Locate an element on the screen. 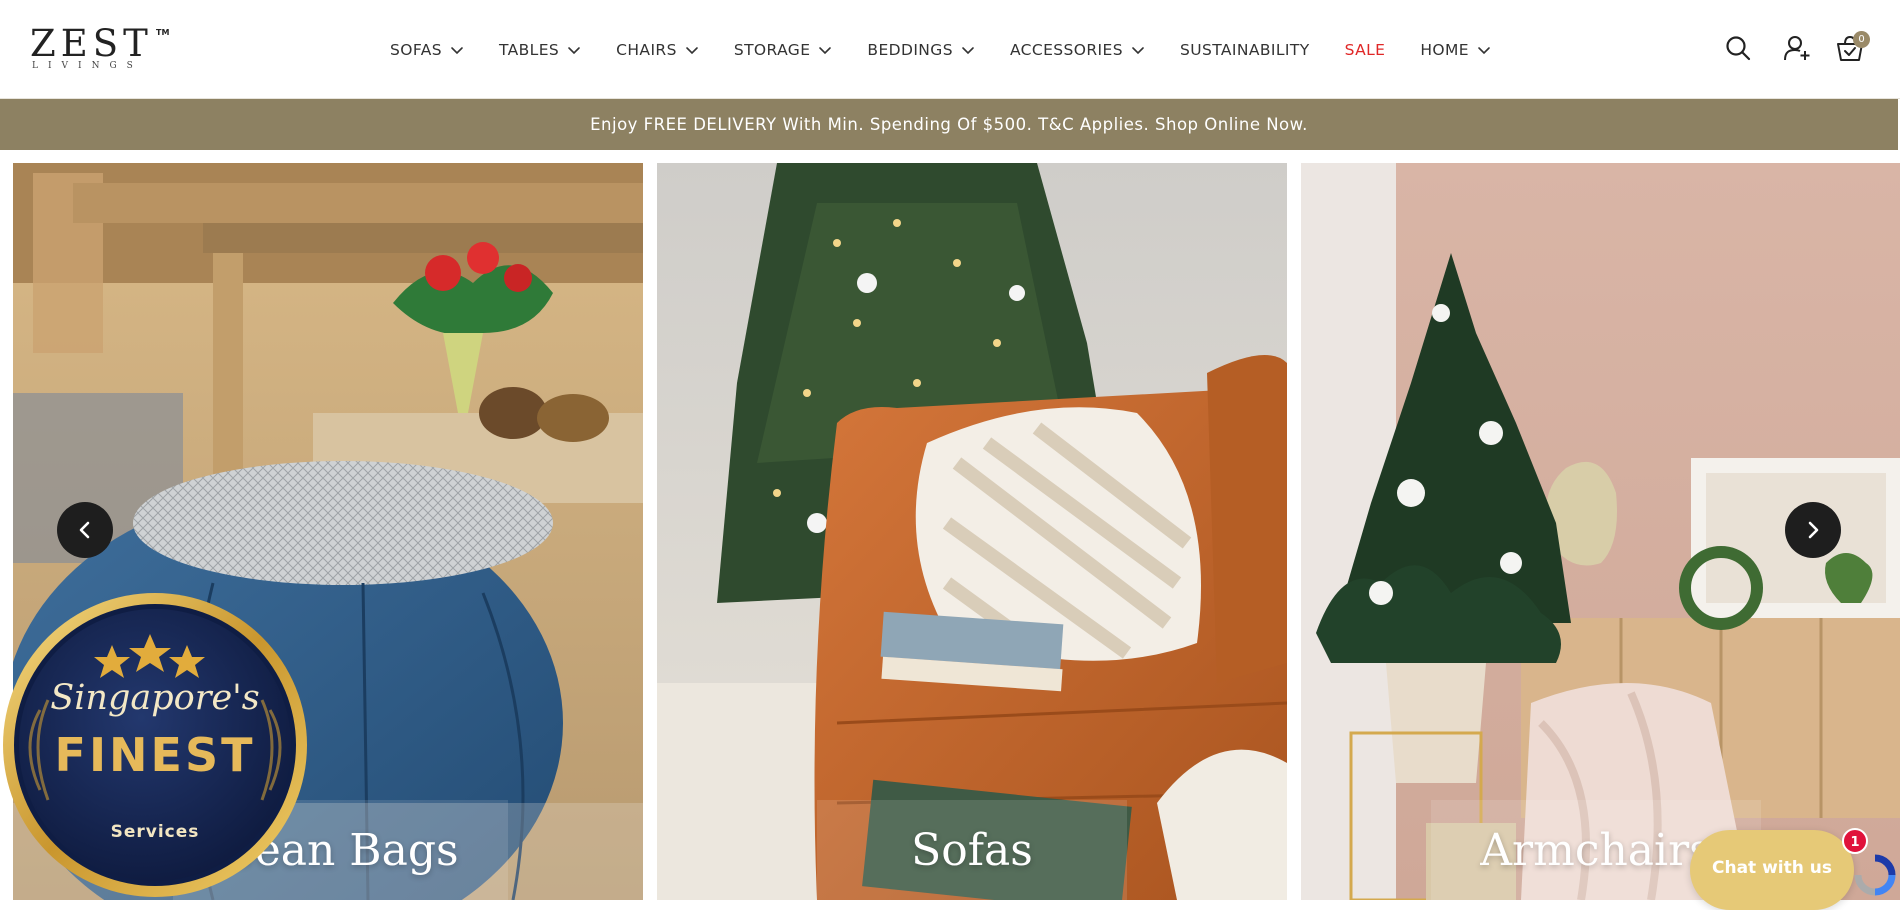 The width and height of the screenshot is (1900, 910). user-icon is located at coordinates (1797, 48).